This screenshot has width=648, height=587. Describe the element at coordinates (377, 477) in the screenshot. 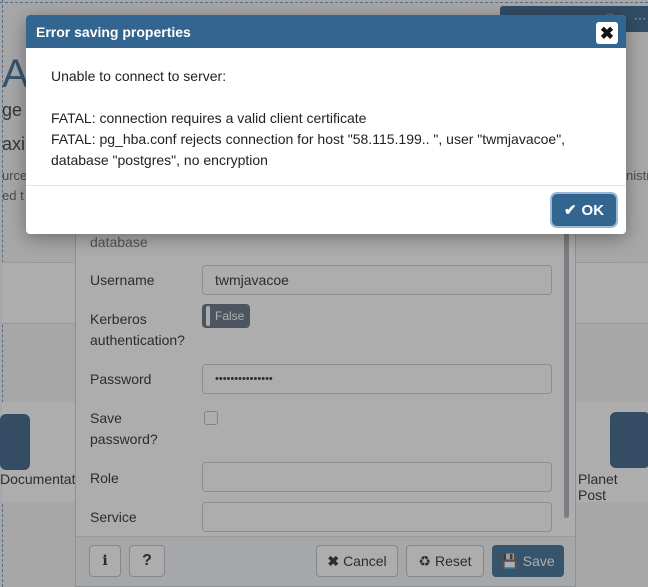

I see `role-field` at that location.